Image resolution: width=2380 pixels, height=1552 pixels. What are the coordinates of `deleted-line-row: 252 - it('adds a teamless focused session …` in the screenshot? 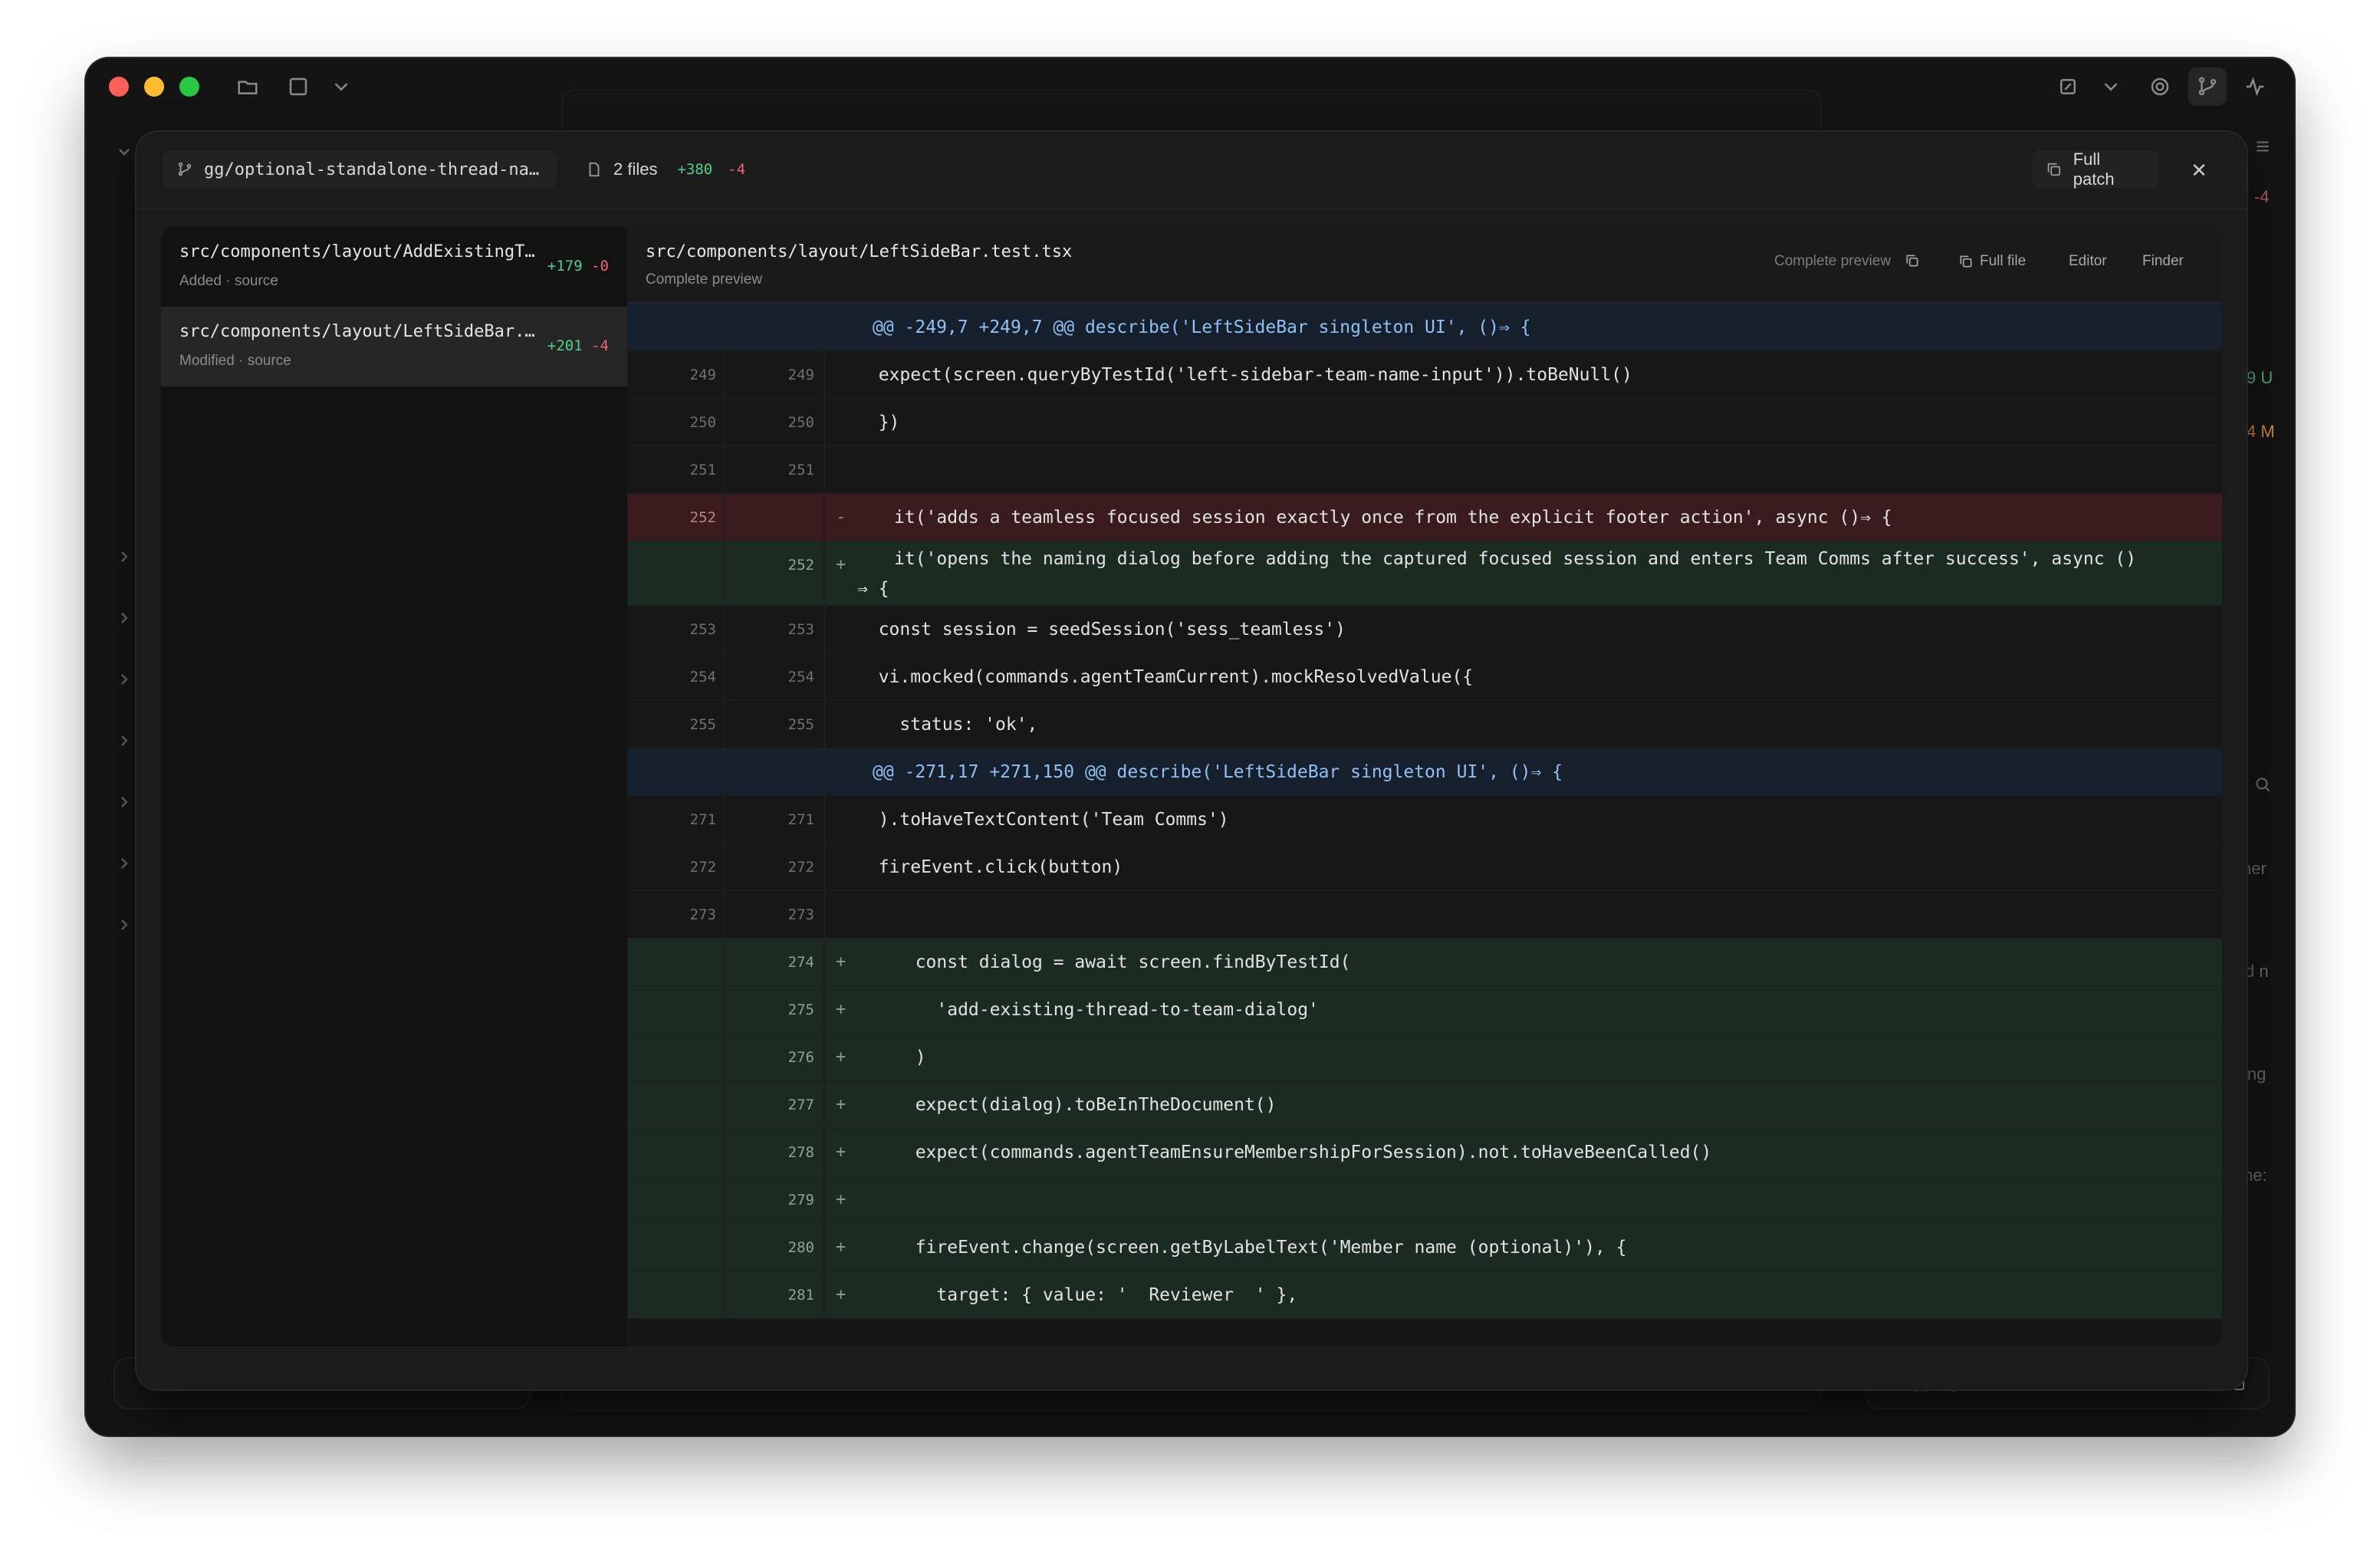 It's located at (1425, 517).